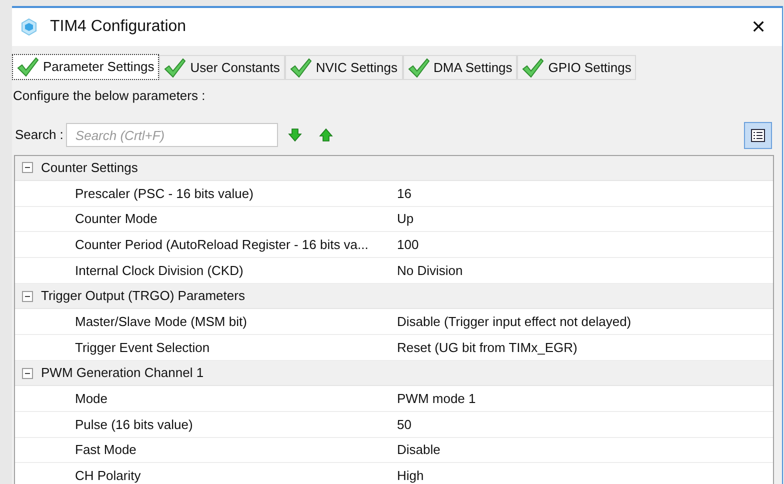  Describe the element at coordinates (460, 67) in the screenshot. I see `tab: DMA Settings` at that location.